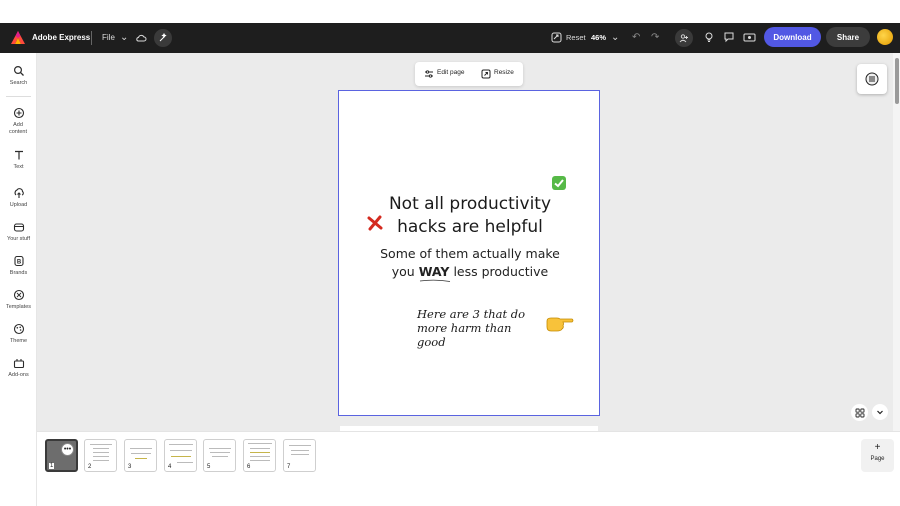 The width and height of the screenshot is (900, 506). I want to click on upload-icon, so click(19, 193).